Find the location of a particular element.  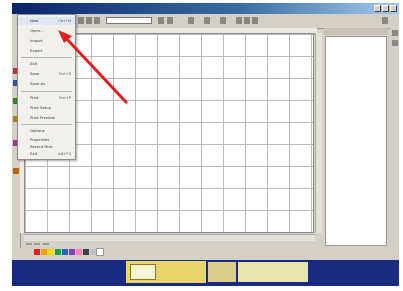

grid-icon is located at coordinates (223, 20).